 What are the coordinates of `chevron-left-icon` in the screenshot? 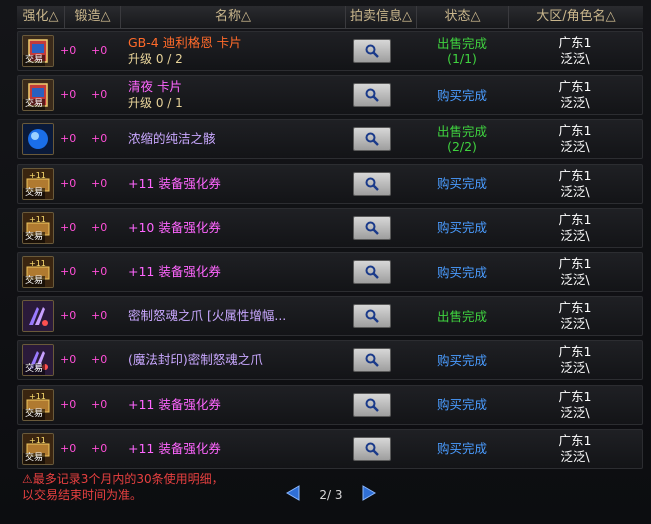 It's located at (293, 493).